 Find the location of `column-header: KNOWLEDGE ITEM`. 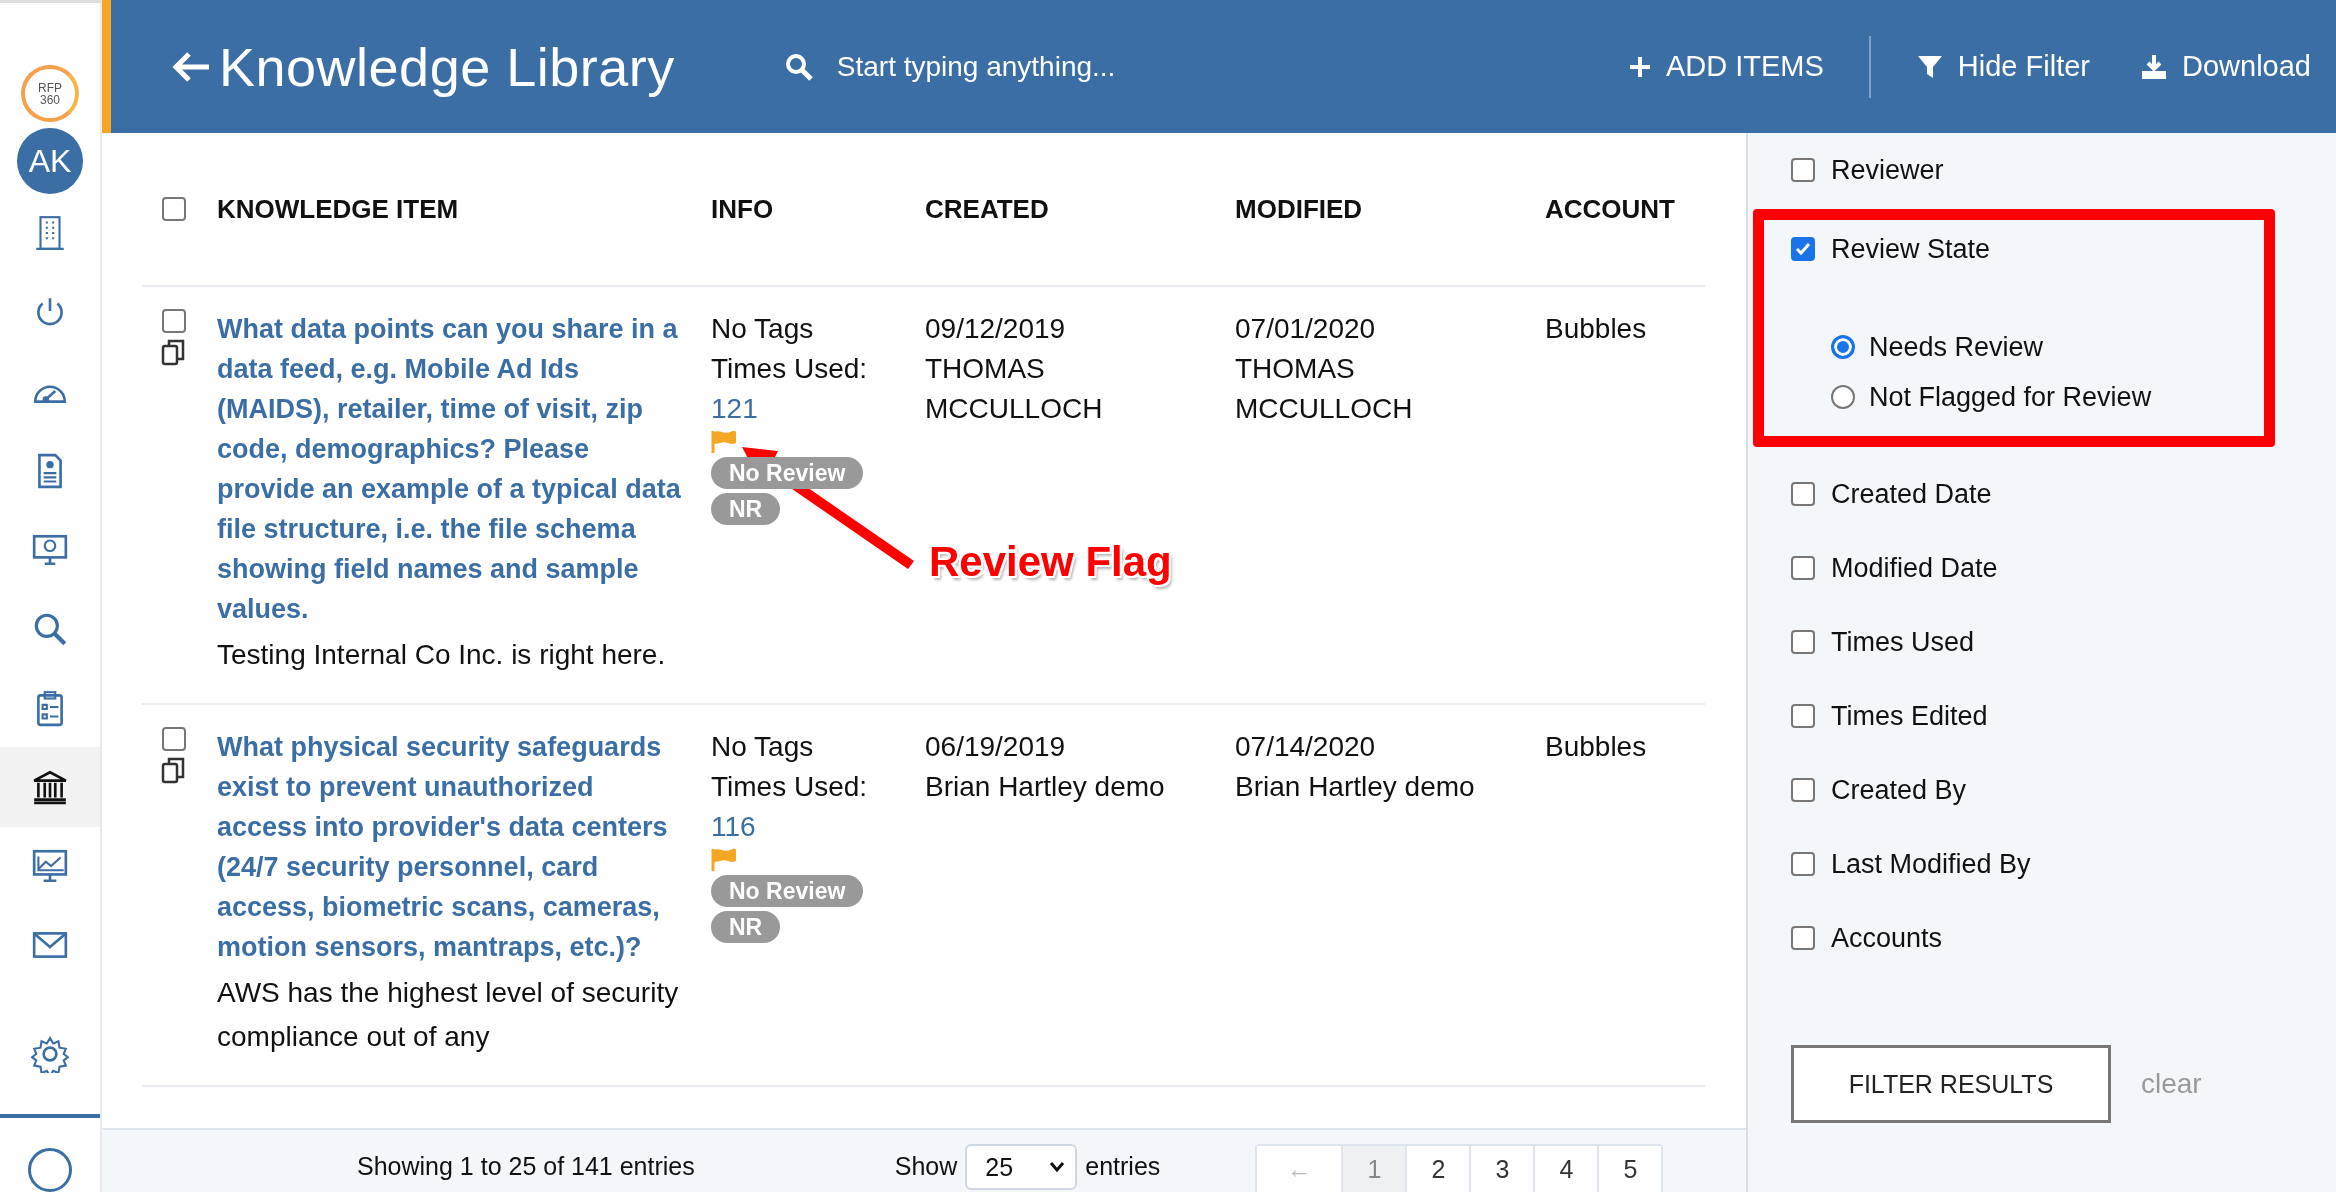

column-header: KNOWLEDGE ITEM is located at coordinates (338, 209).